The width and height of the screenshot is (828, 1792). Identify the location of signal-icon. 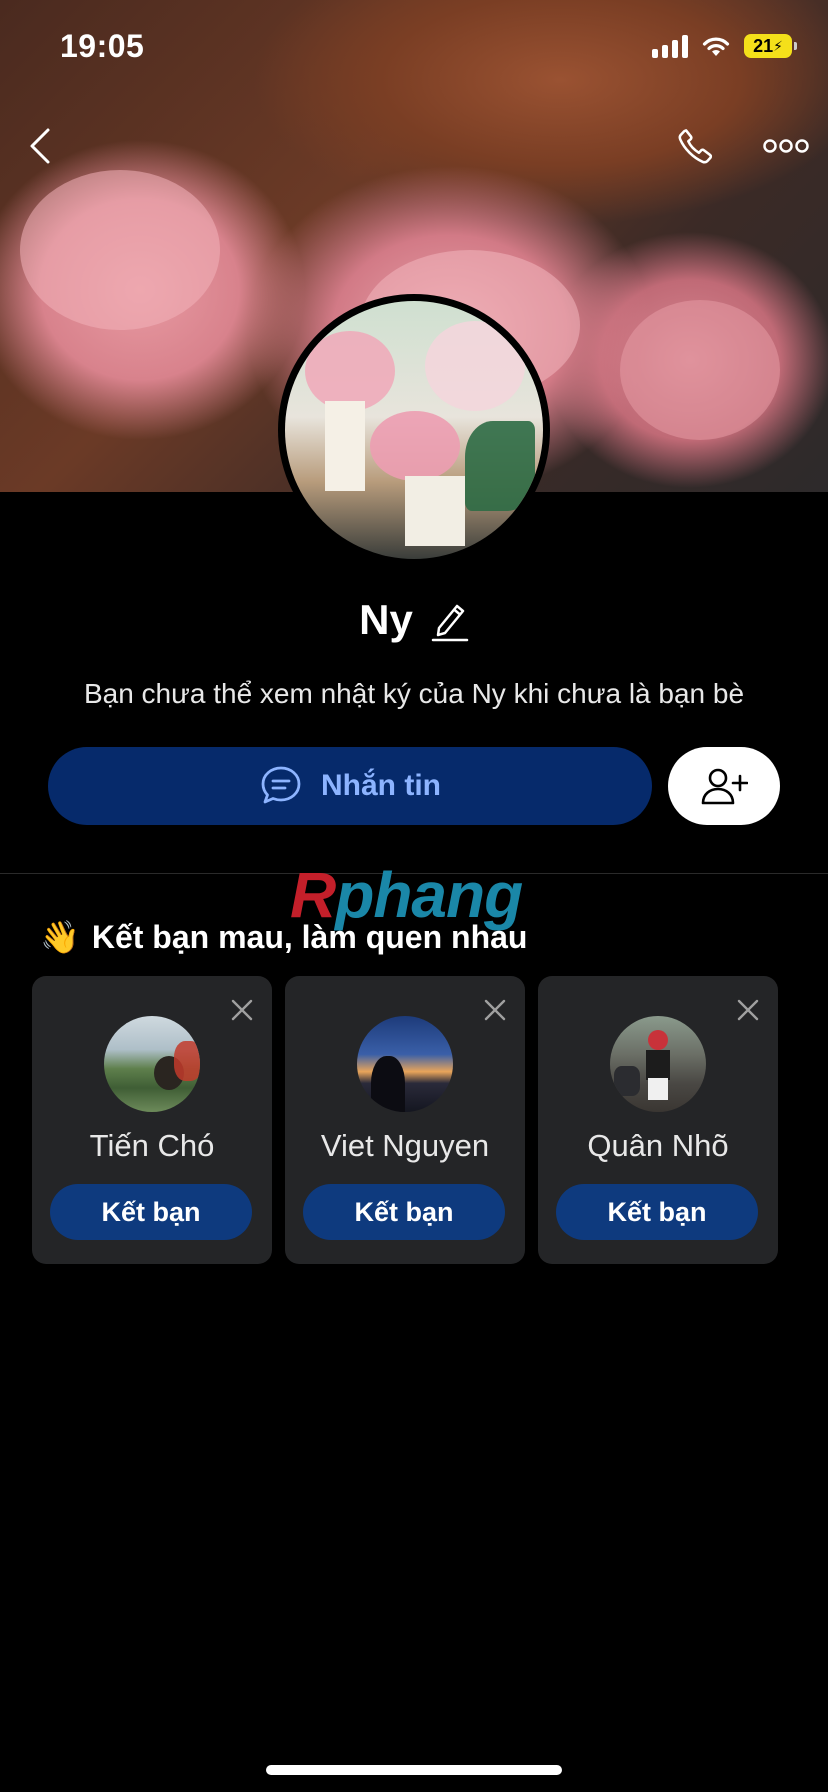
(670, 46).